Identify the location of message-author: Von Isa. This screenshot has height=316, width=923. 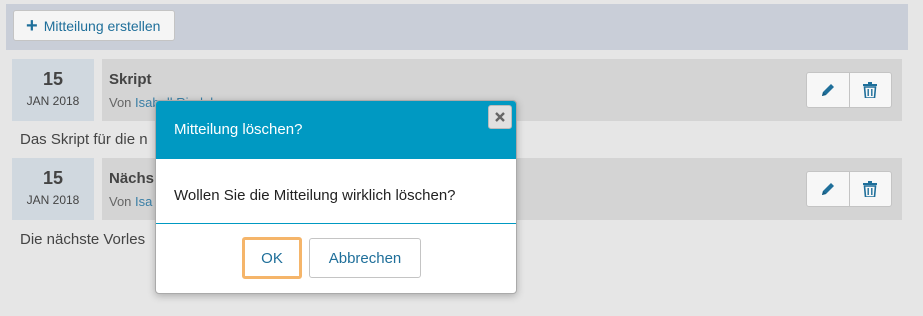
(130, 201).